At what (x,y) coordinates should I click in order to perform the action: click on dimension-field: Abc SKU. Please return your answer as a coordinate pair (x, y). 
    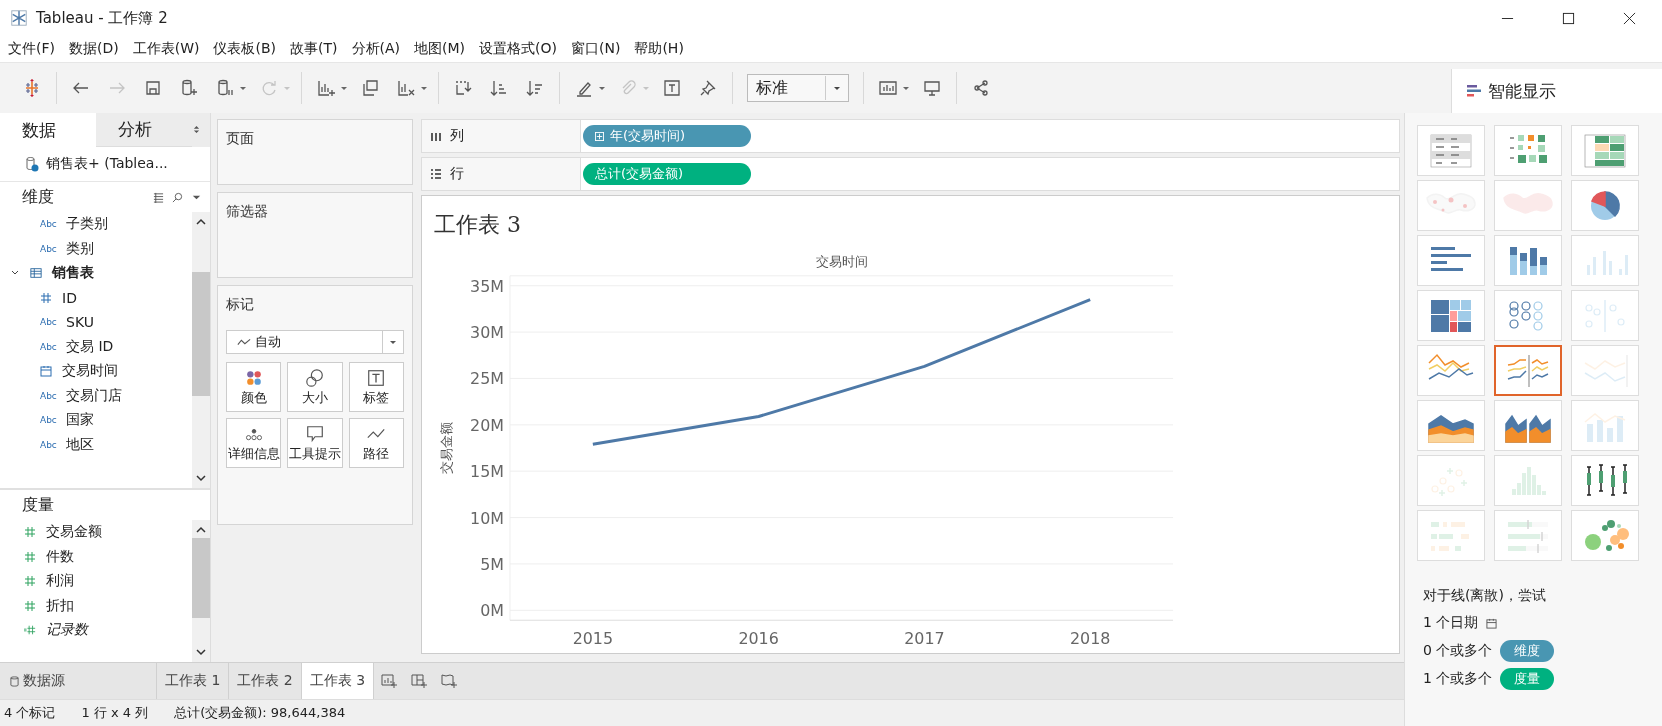
    Looking at the image, I should click on (96, 322).